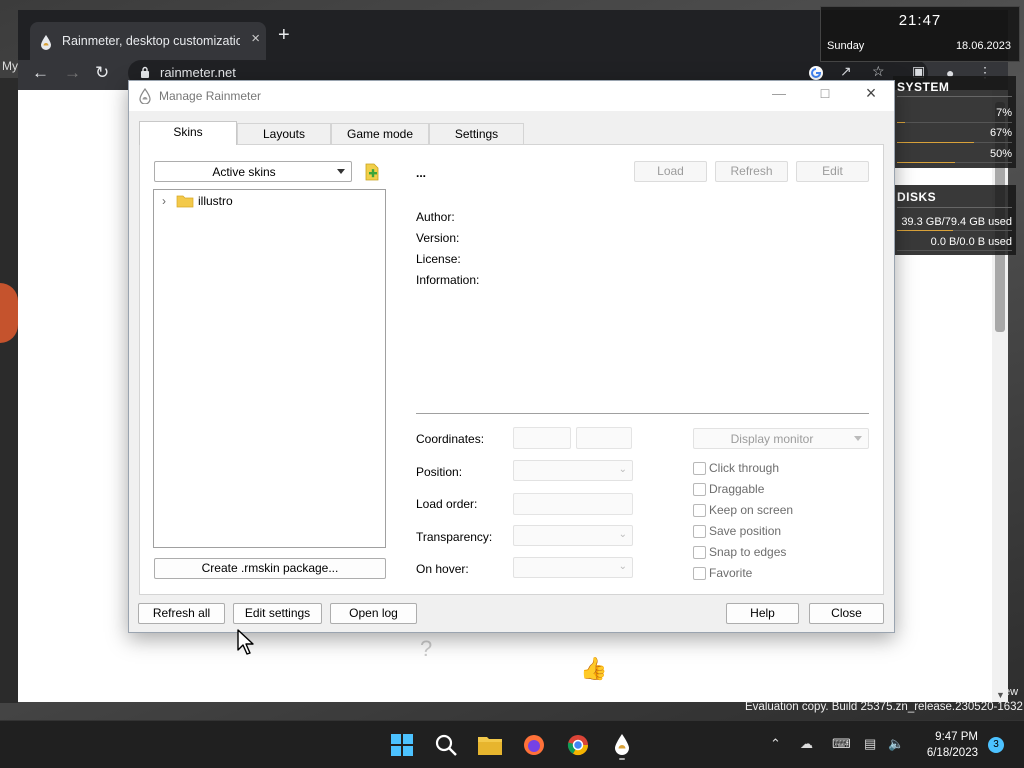 Image resolution: width=1024 pixels, height=768 pixels. What do you see at coordinates (870, 744) in the screenshot?
I see `network-icon: ▤` at bounding box center [870, 744].